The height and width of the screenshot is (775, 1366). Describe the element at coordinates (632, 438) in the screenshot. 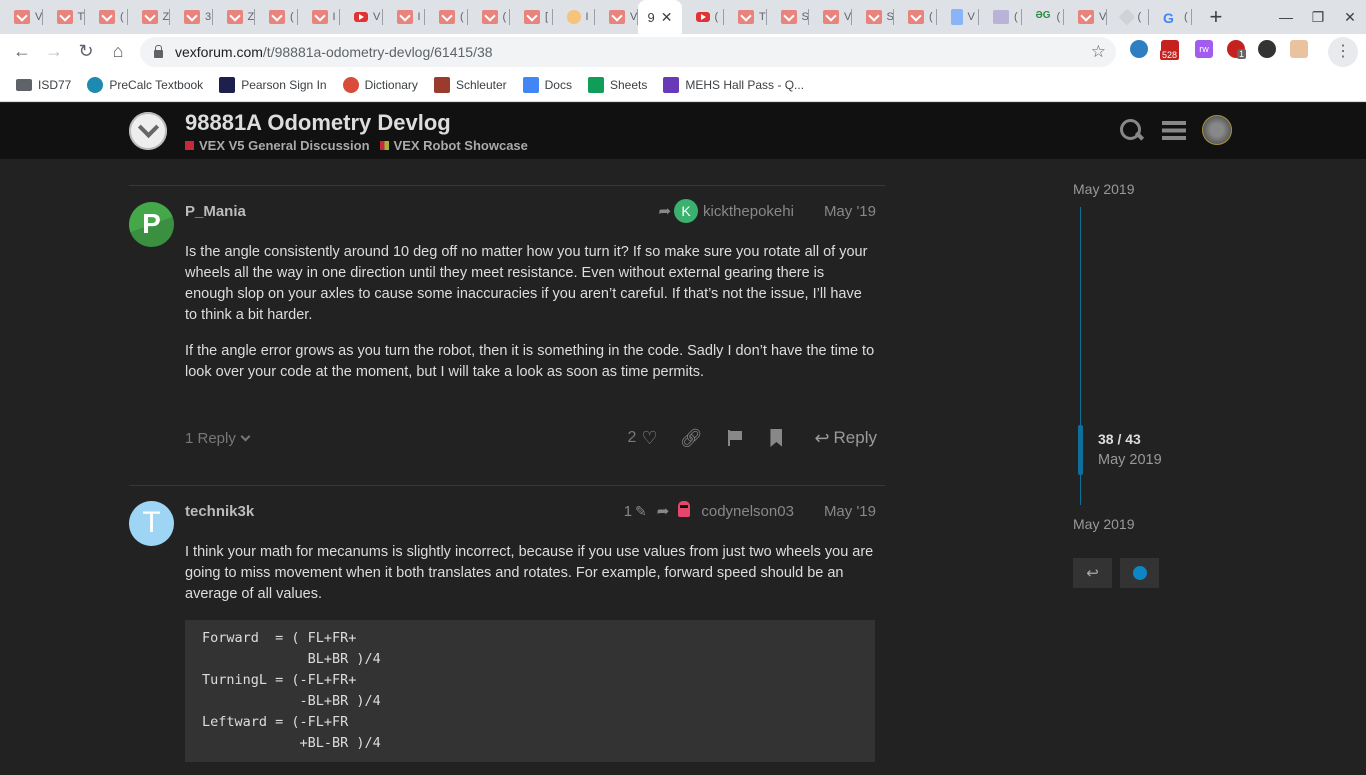

I see `like-count: 2` at that location.